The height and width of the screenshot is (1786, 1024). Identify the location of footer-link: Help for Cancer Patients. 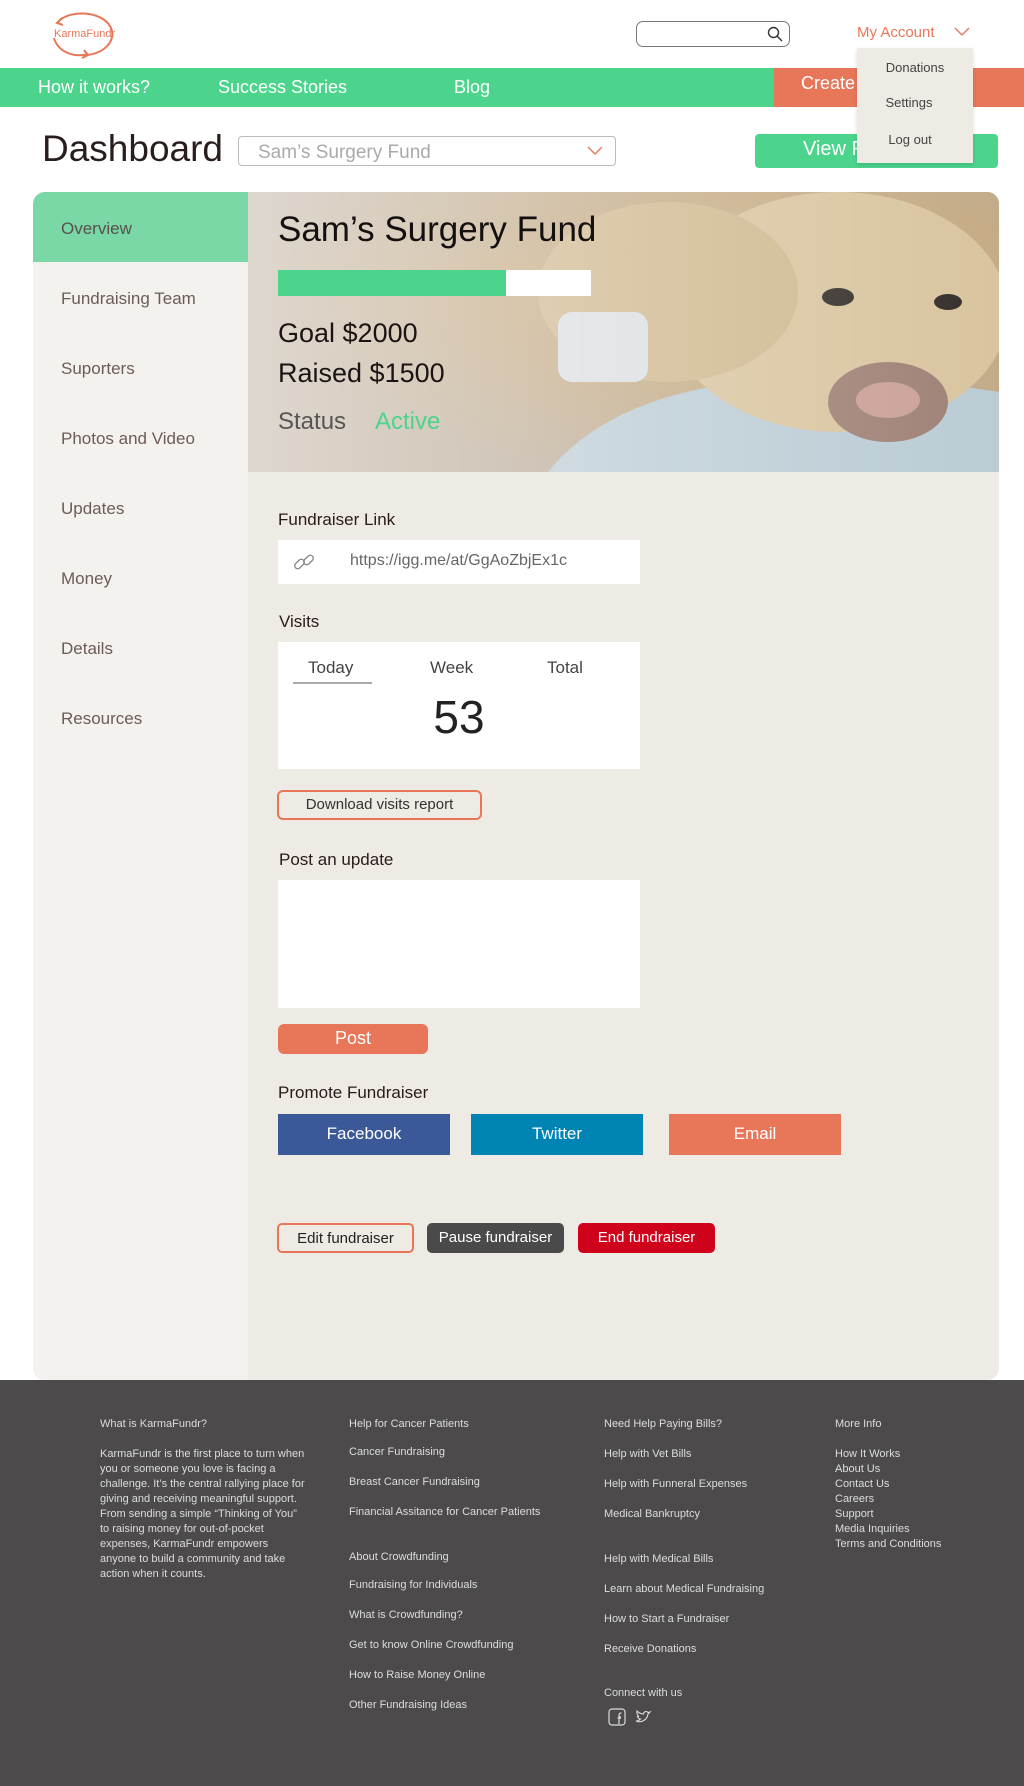
(409, 1424).